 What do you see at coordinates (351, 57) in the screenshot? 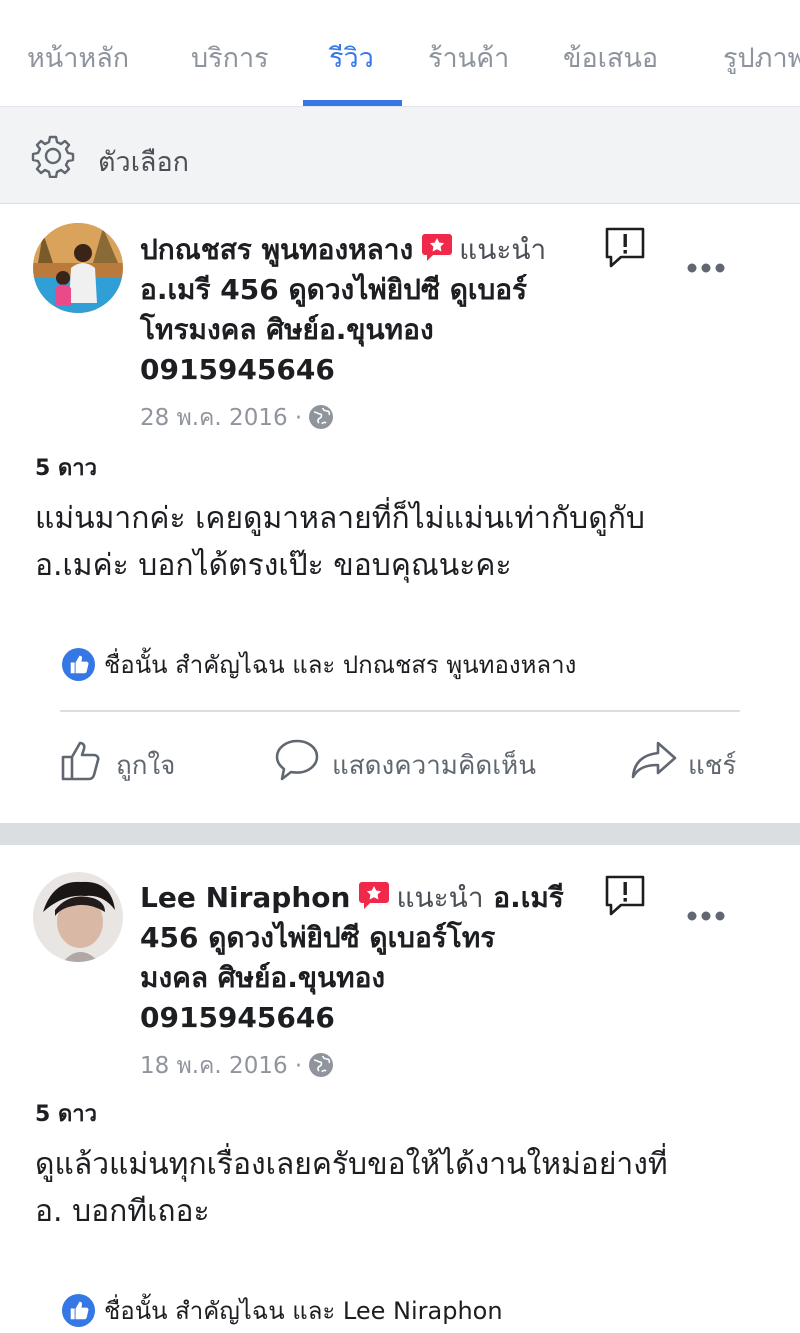
I see `tab-reviews: รีวิว` at bounding box center [351, 57].